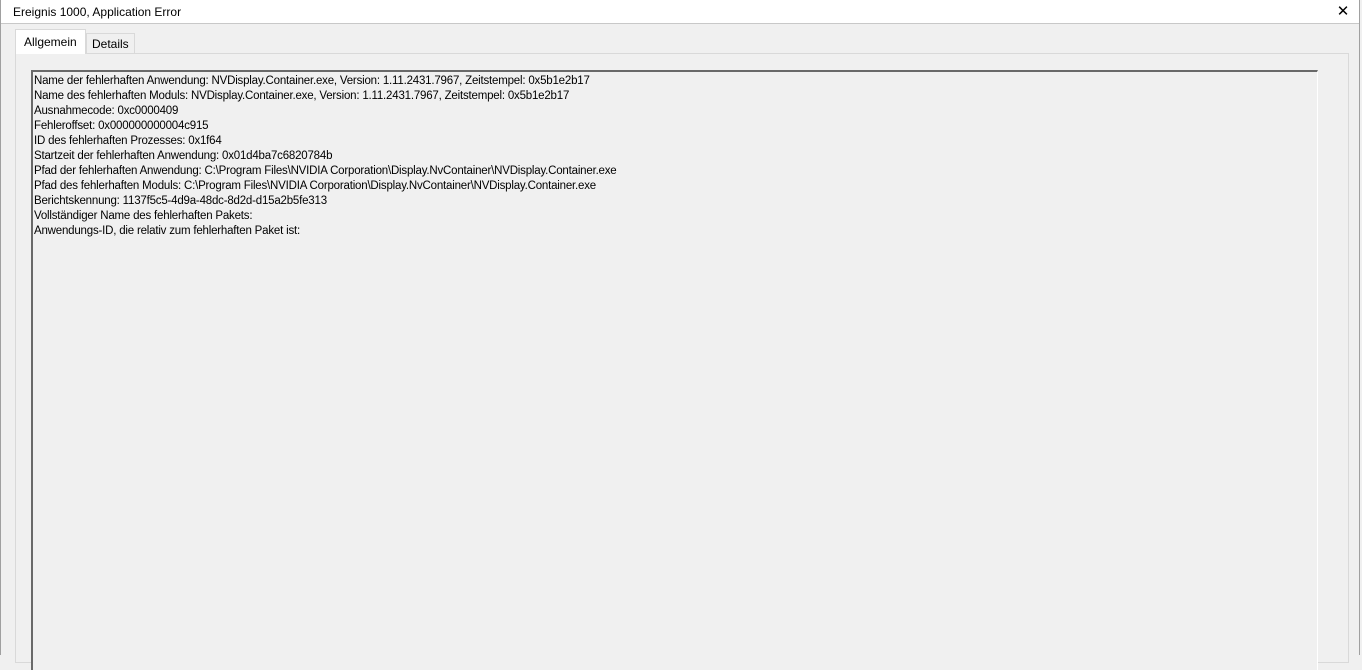 The height and width of the screenshot is (670, 1362). I want to click on description-line: ID des fehlerhaften Prozesses: 0x1f64, so click(128, 141).